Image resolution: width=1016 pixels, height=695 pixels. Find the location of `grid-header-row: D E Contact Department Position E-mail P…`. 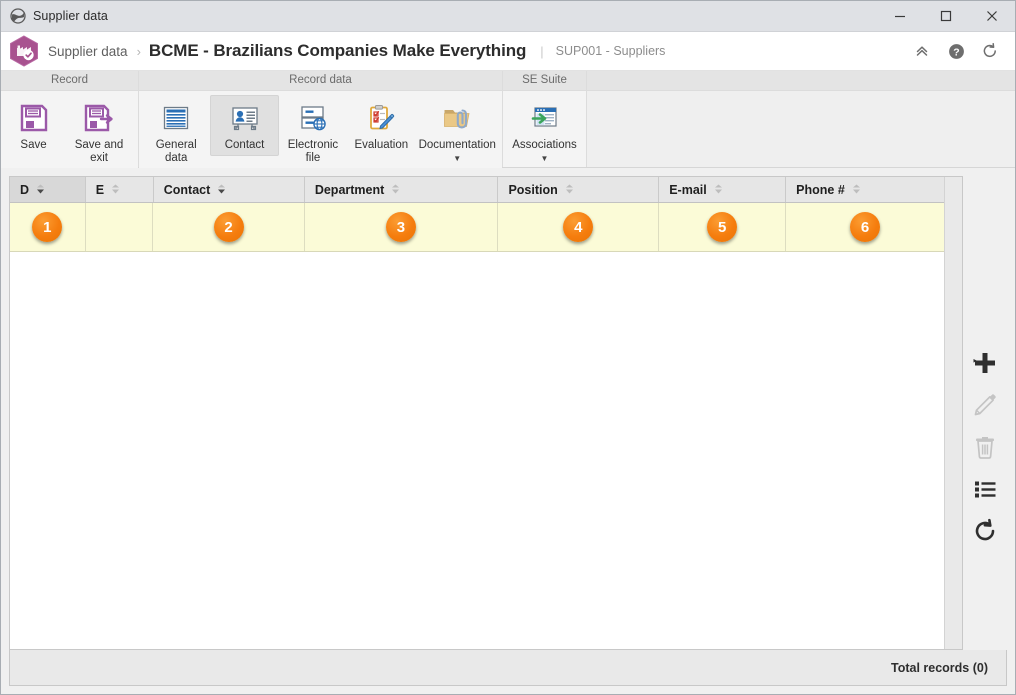

grid-header-row: D E Contact Department Position E-mail P… is located at coordinates (477, 190).